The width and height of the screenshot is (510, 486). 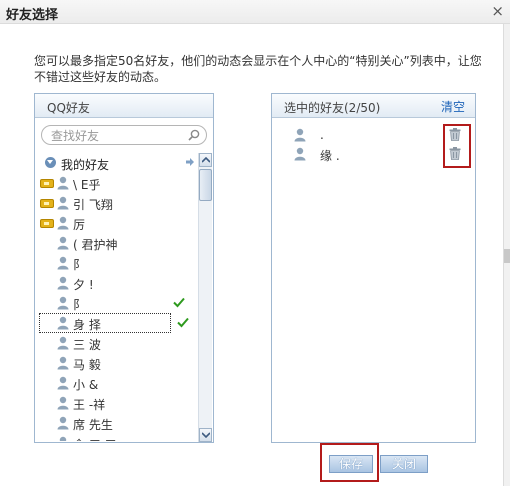 What do you see at coordinates (93, 205) in the screenshot?
I see `friend-name: 引 飞翔` at bounding box center [93, 205].